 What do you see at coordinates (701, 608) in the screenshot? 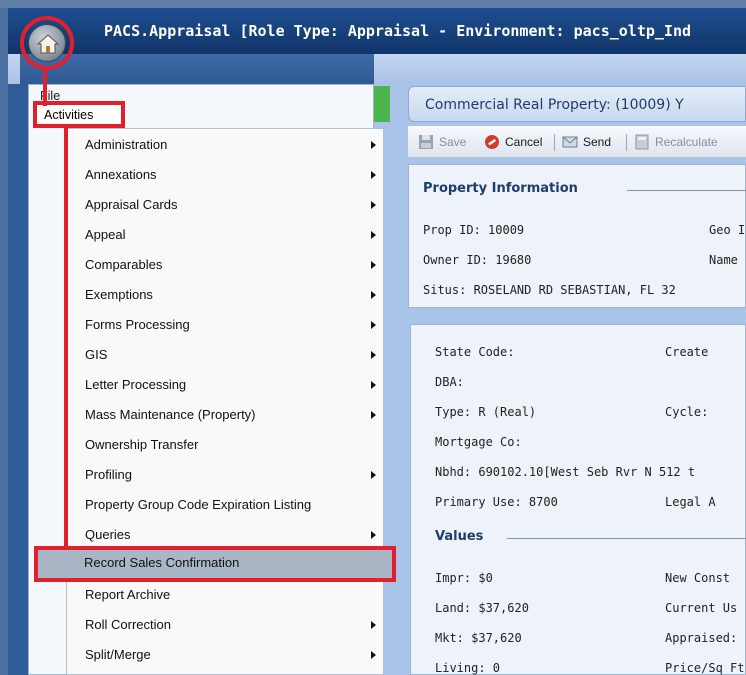
I see `current-use-label: Current Us` at bounding box center [701, 608].